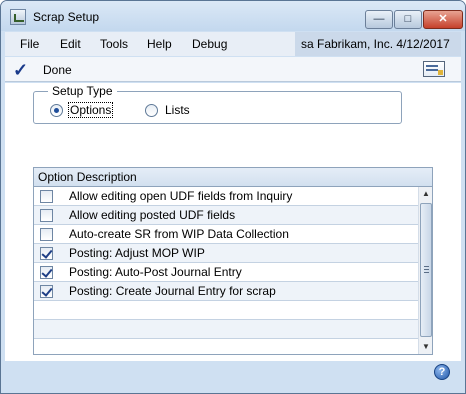 The image size is (466, 394). I want to click on scroll-up-icon: ▲, so click(426, 194).